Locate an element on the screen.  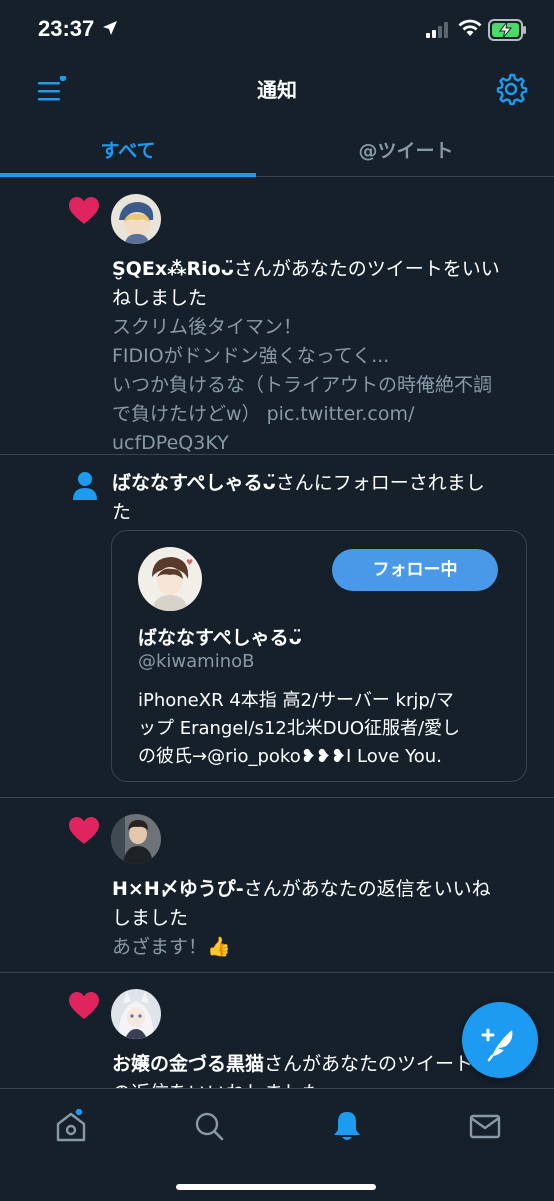
wifi-icon is located at coordinates (470, 30).